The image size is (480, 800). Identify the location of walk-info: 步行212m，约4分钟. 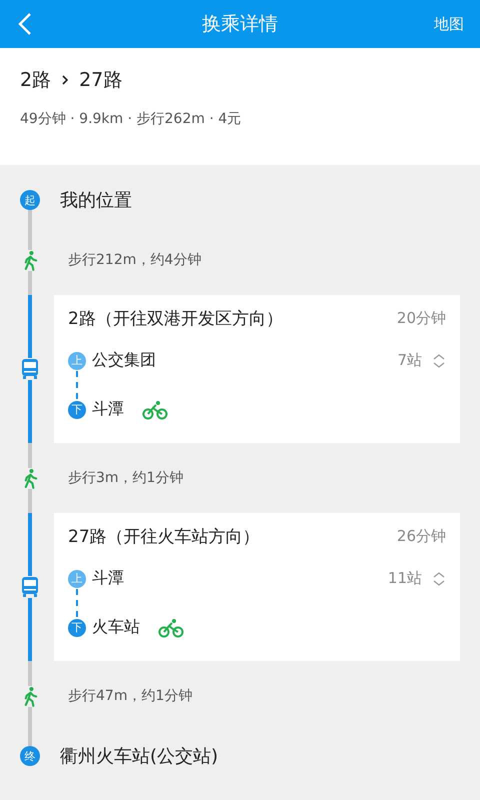
(135, 260).